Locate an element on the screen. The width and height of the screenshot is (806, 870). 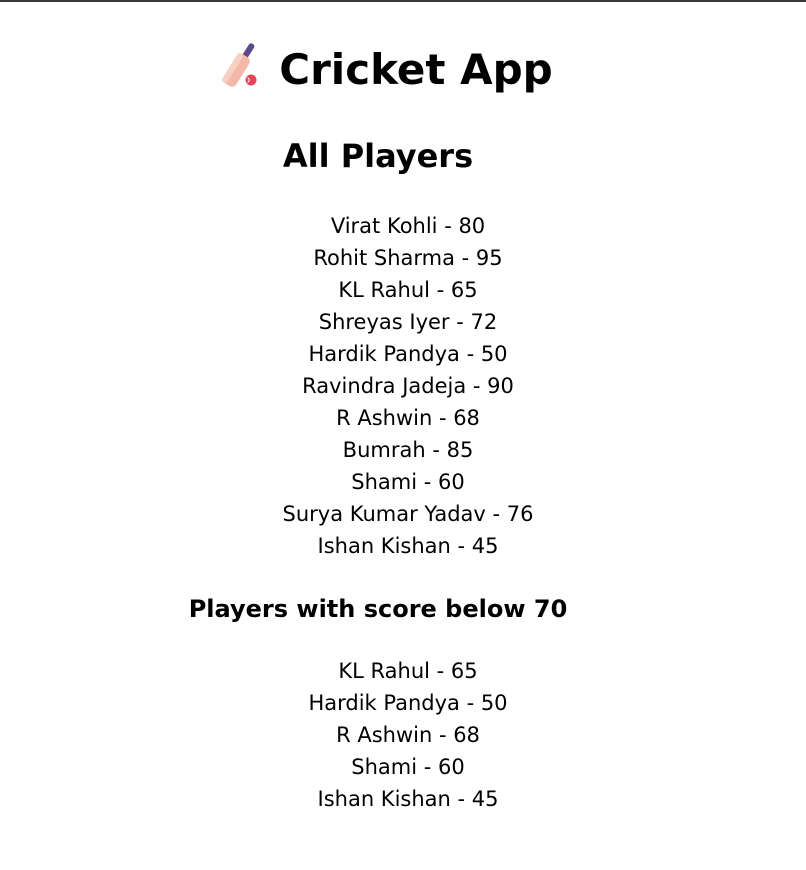
window-top-border is located at coordinates (403, 1).